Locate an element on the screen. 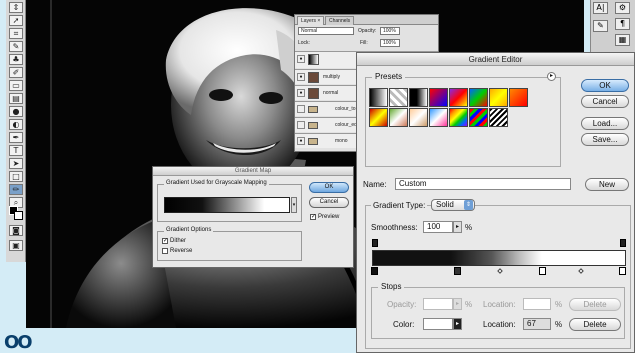 The height and width of the screenshot is (353, 635). quick-mask-icon: ◙ is located at coordinates (16, 230).